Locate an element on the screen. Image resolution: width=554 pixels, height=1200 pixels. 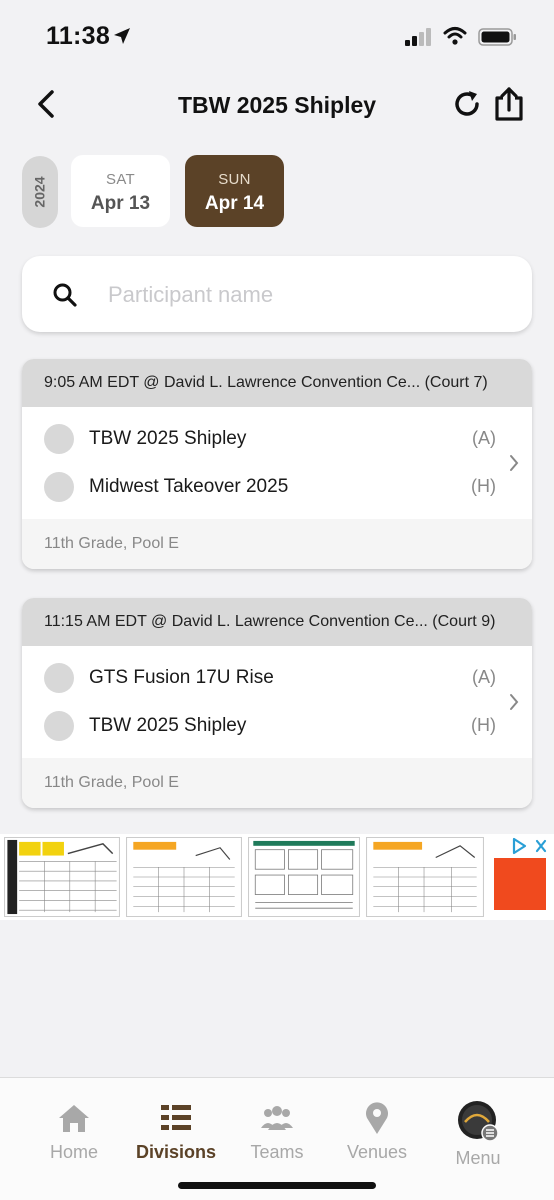
ad-banner is located at coordinates (277, 877).